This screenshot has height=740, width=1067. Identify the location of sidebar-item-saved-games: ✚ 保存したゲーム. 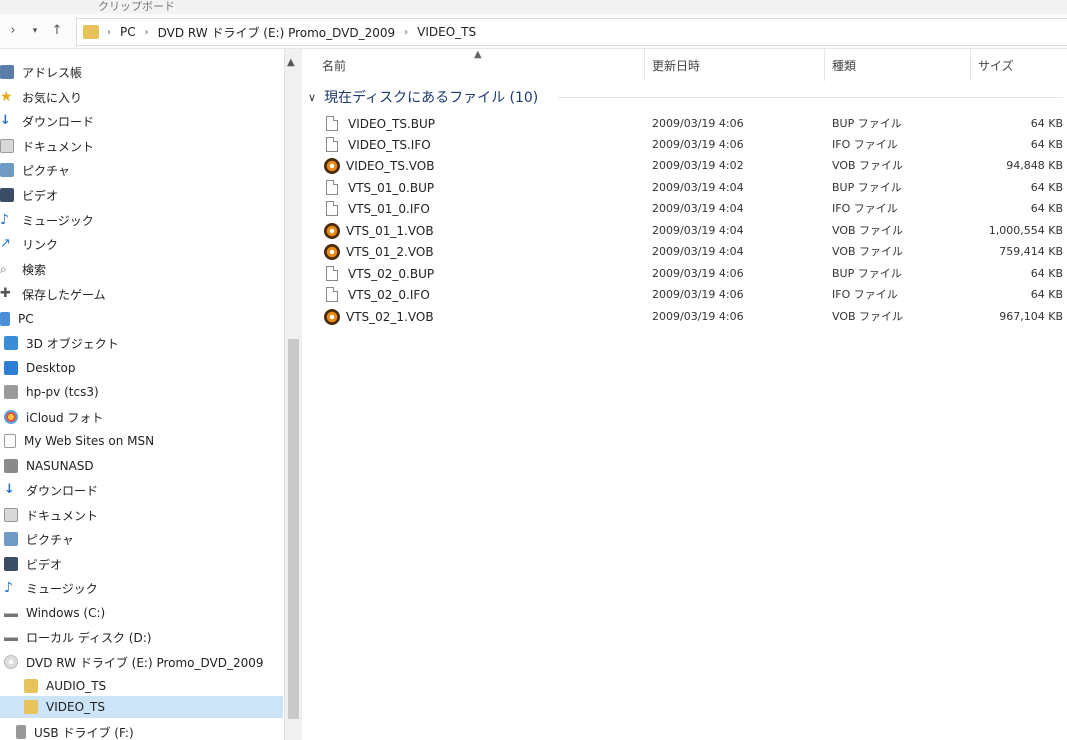
(53, 294).